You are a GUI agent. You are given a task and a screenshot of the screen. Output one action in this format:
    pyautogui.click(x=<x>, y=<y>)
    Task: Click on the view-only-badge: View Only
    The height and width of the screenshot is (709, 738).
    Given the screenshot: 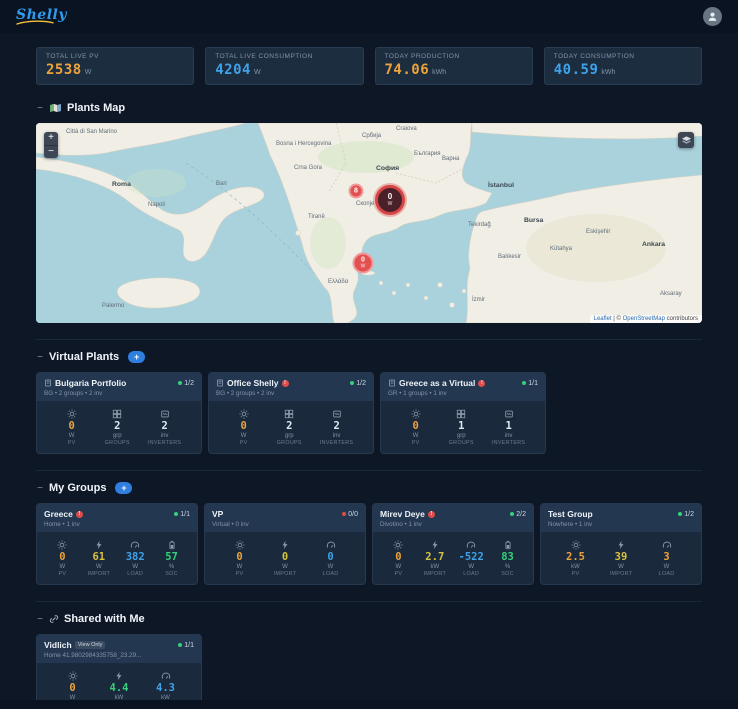 What is the action you would take?
    pyautogui.click(x=90, y=645)
    